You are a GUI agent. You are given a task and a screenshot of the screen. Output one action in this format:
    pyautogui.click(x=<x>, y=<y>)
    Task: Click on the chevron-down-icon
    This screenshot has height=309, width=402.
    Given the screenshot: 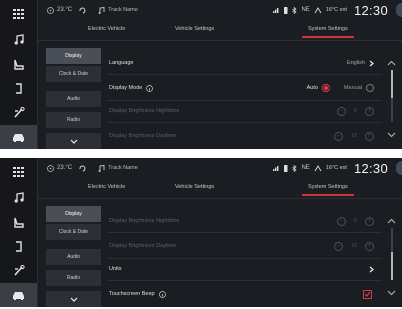 What is the action you would take?
    pyautogui.click(x=73, y=141)
    